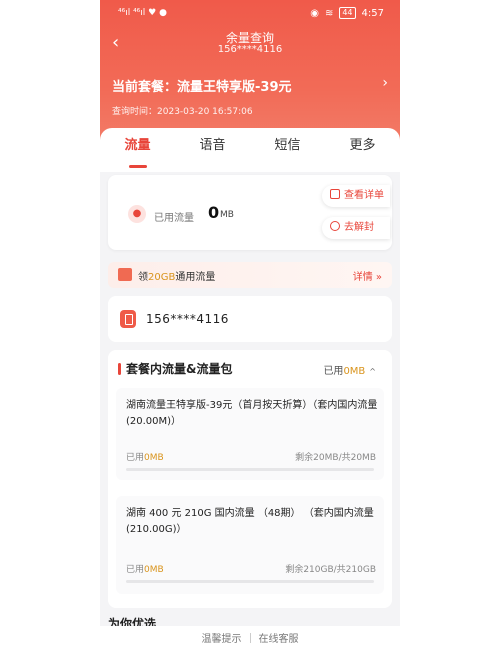 Image resolution: width=500 pixels, height=667 pixels. I want to click on package-remaining: 剩余210GB/共210GB, so click(330, 570).